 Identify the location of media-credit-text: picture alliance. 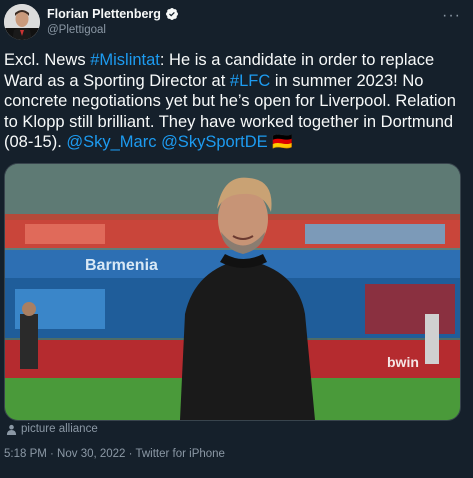
(59, 429).